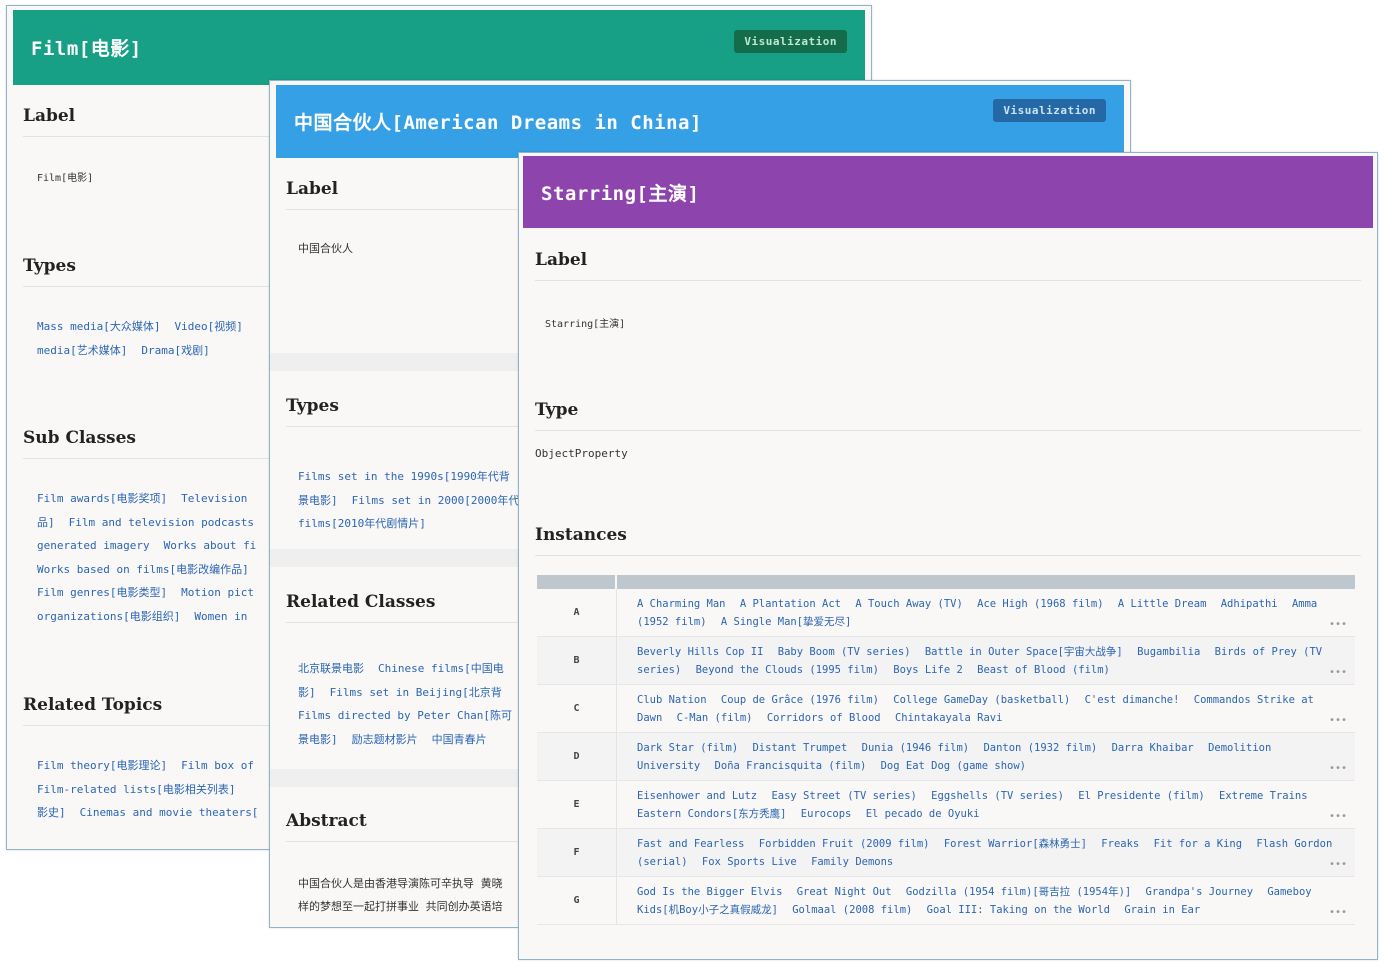 The height and width of the screenshot is (969, 1385). What do you see at coordinates (102, 498) in the screenshot?
I see `subclass-link: Film awards[电影奖项]` at bounding box center [102, 498].